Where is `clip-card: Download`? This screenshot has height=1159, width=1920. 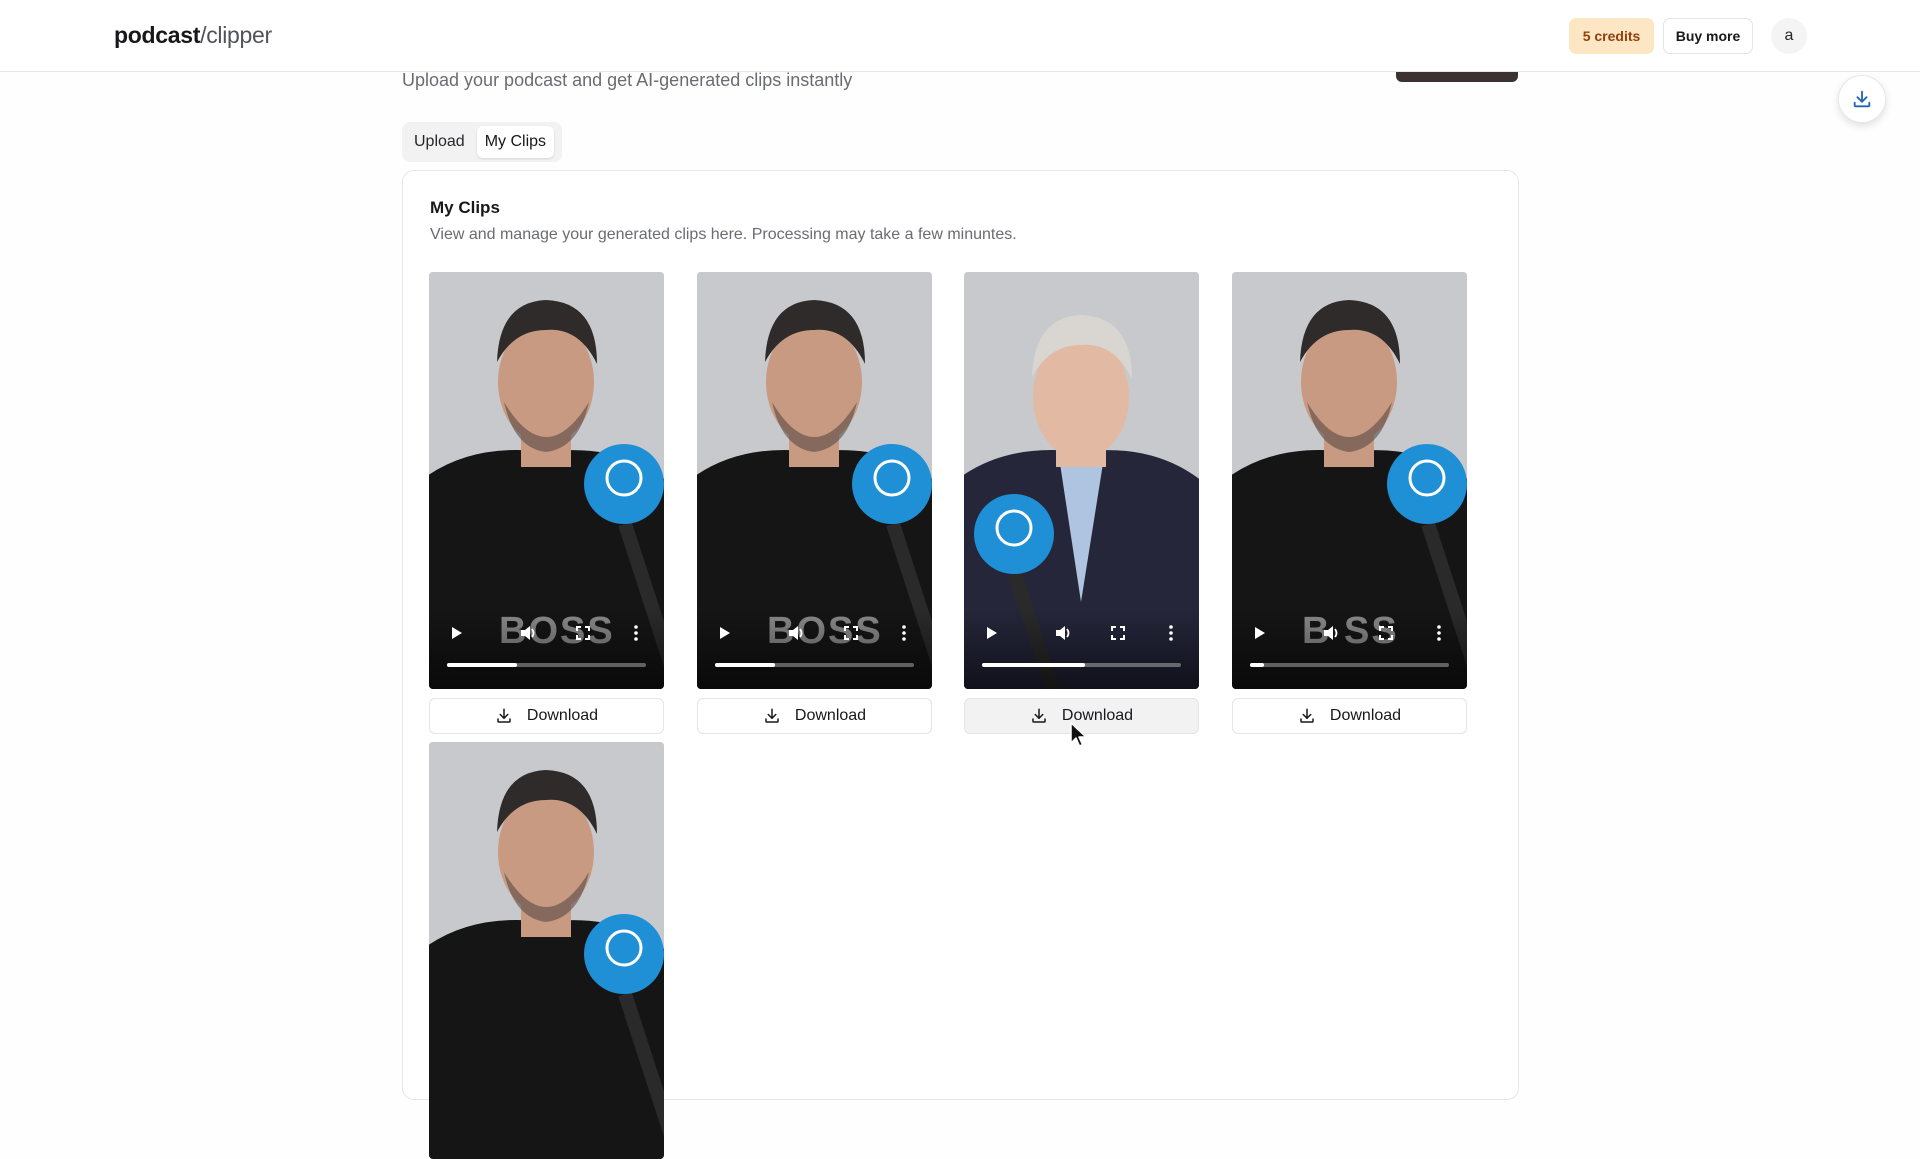 clip-card: Download is located at coordinates (1081, 503).